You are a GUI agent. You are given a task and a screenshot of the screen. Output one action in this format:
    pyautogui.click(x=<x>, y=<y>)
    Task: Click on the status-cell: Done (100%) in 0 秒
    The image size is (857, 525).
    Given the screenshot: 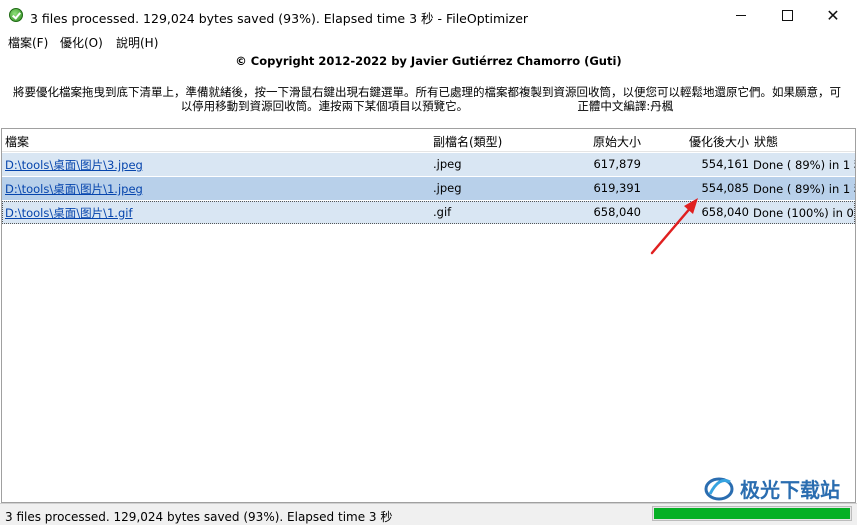 What is the action you would take?
    pyautogui.click(x=804, y=213)
    